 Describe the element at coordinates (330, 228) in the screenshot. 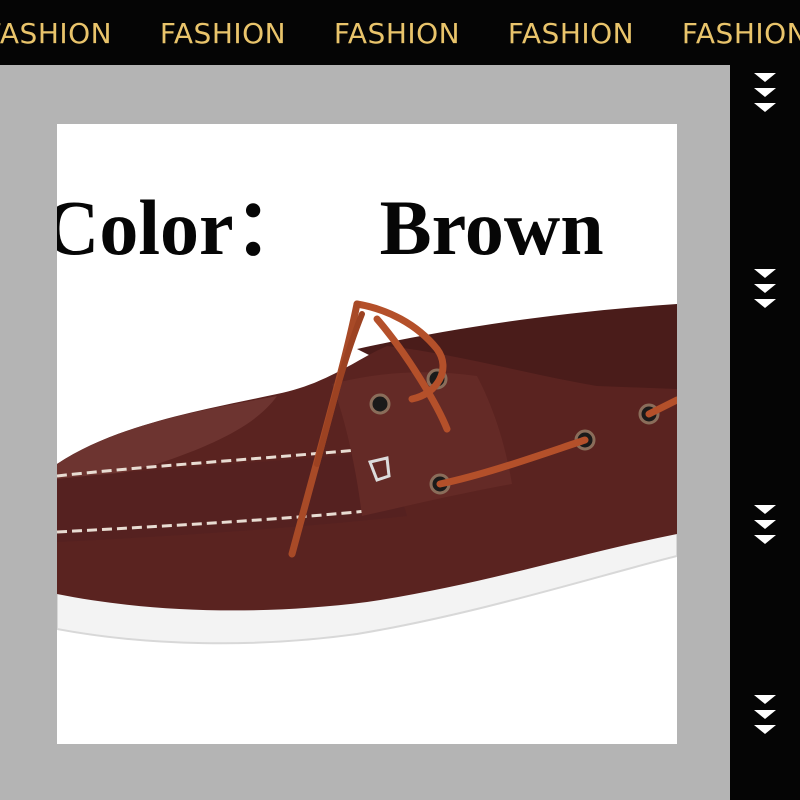

I see `color-caption: Color： Brown` at that location.